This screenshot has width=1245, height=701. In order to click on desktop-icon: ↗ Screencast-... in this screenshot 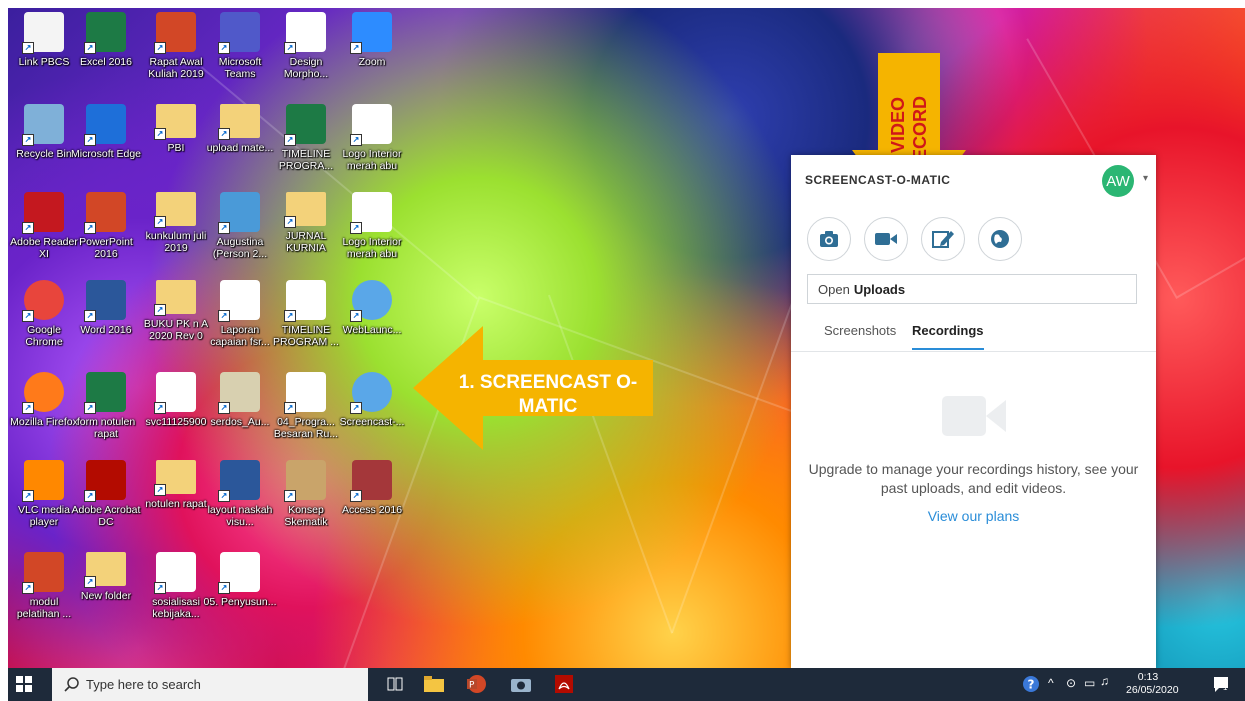, I will do `click(372, 416)`.